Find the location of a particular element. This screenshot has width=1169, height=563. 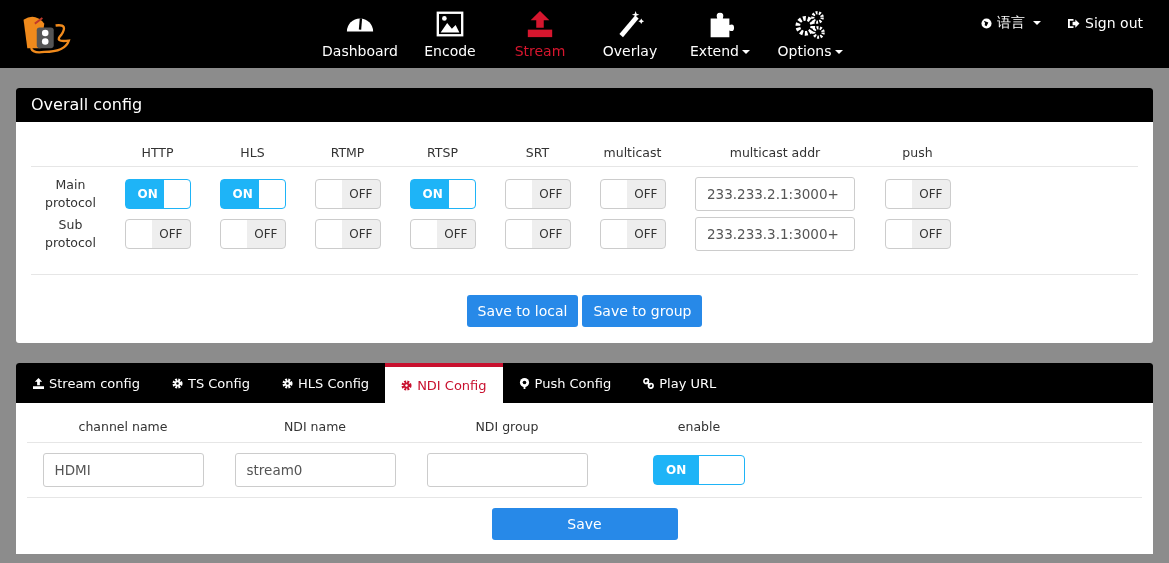

gears-icon is located at coordinates (810, 24).